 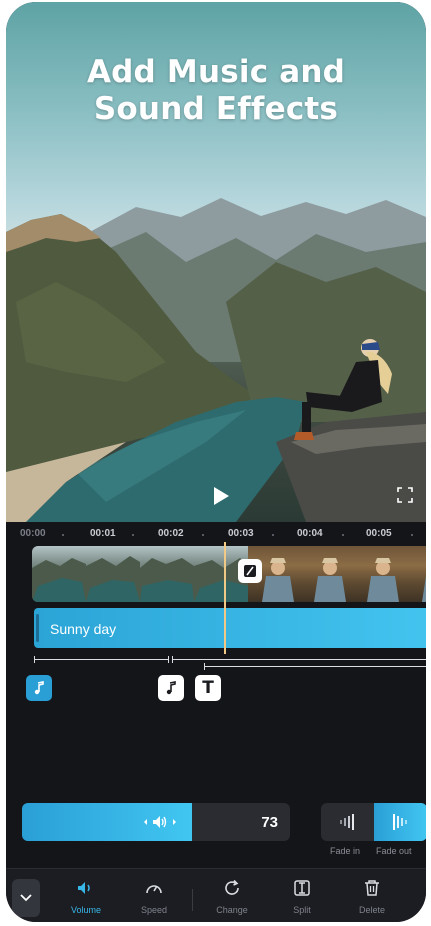 I want to click on promo-title-line2: Sound Effects, so click(x=216, y=109).